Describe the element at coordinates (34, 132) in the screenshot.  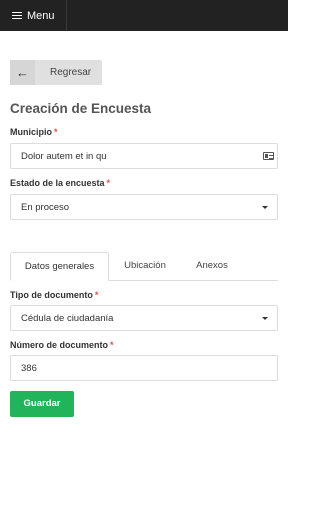
I see `municipio-label: Municipio *` at that location.